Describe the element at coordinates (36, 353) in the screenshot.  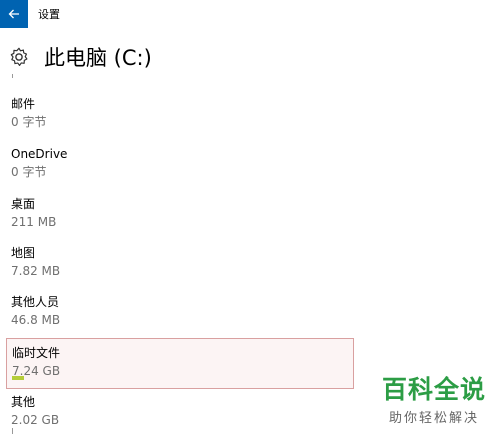
I see `storage-item-label: 临时文件` at that location.